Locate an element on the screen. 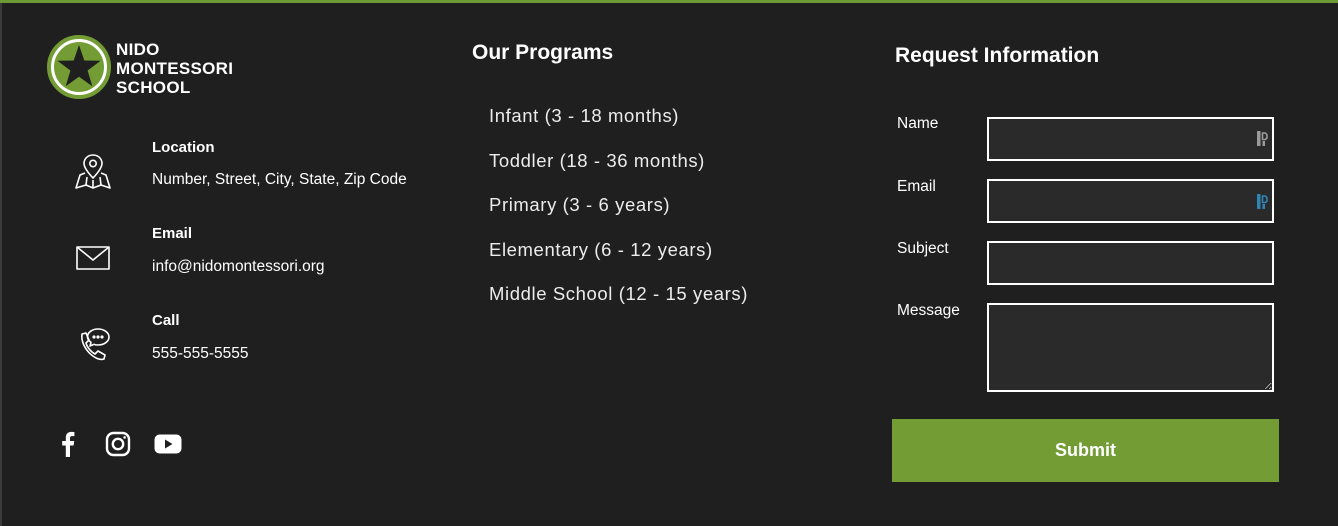 The image size is (1338, 526). contact-value: info@nidomontessori.org is located at coordinates (238, 267).